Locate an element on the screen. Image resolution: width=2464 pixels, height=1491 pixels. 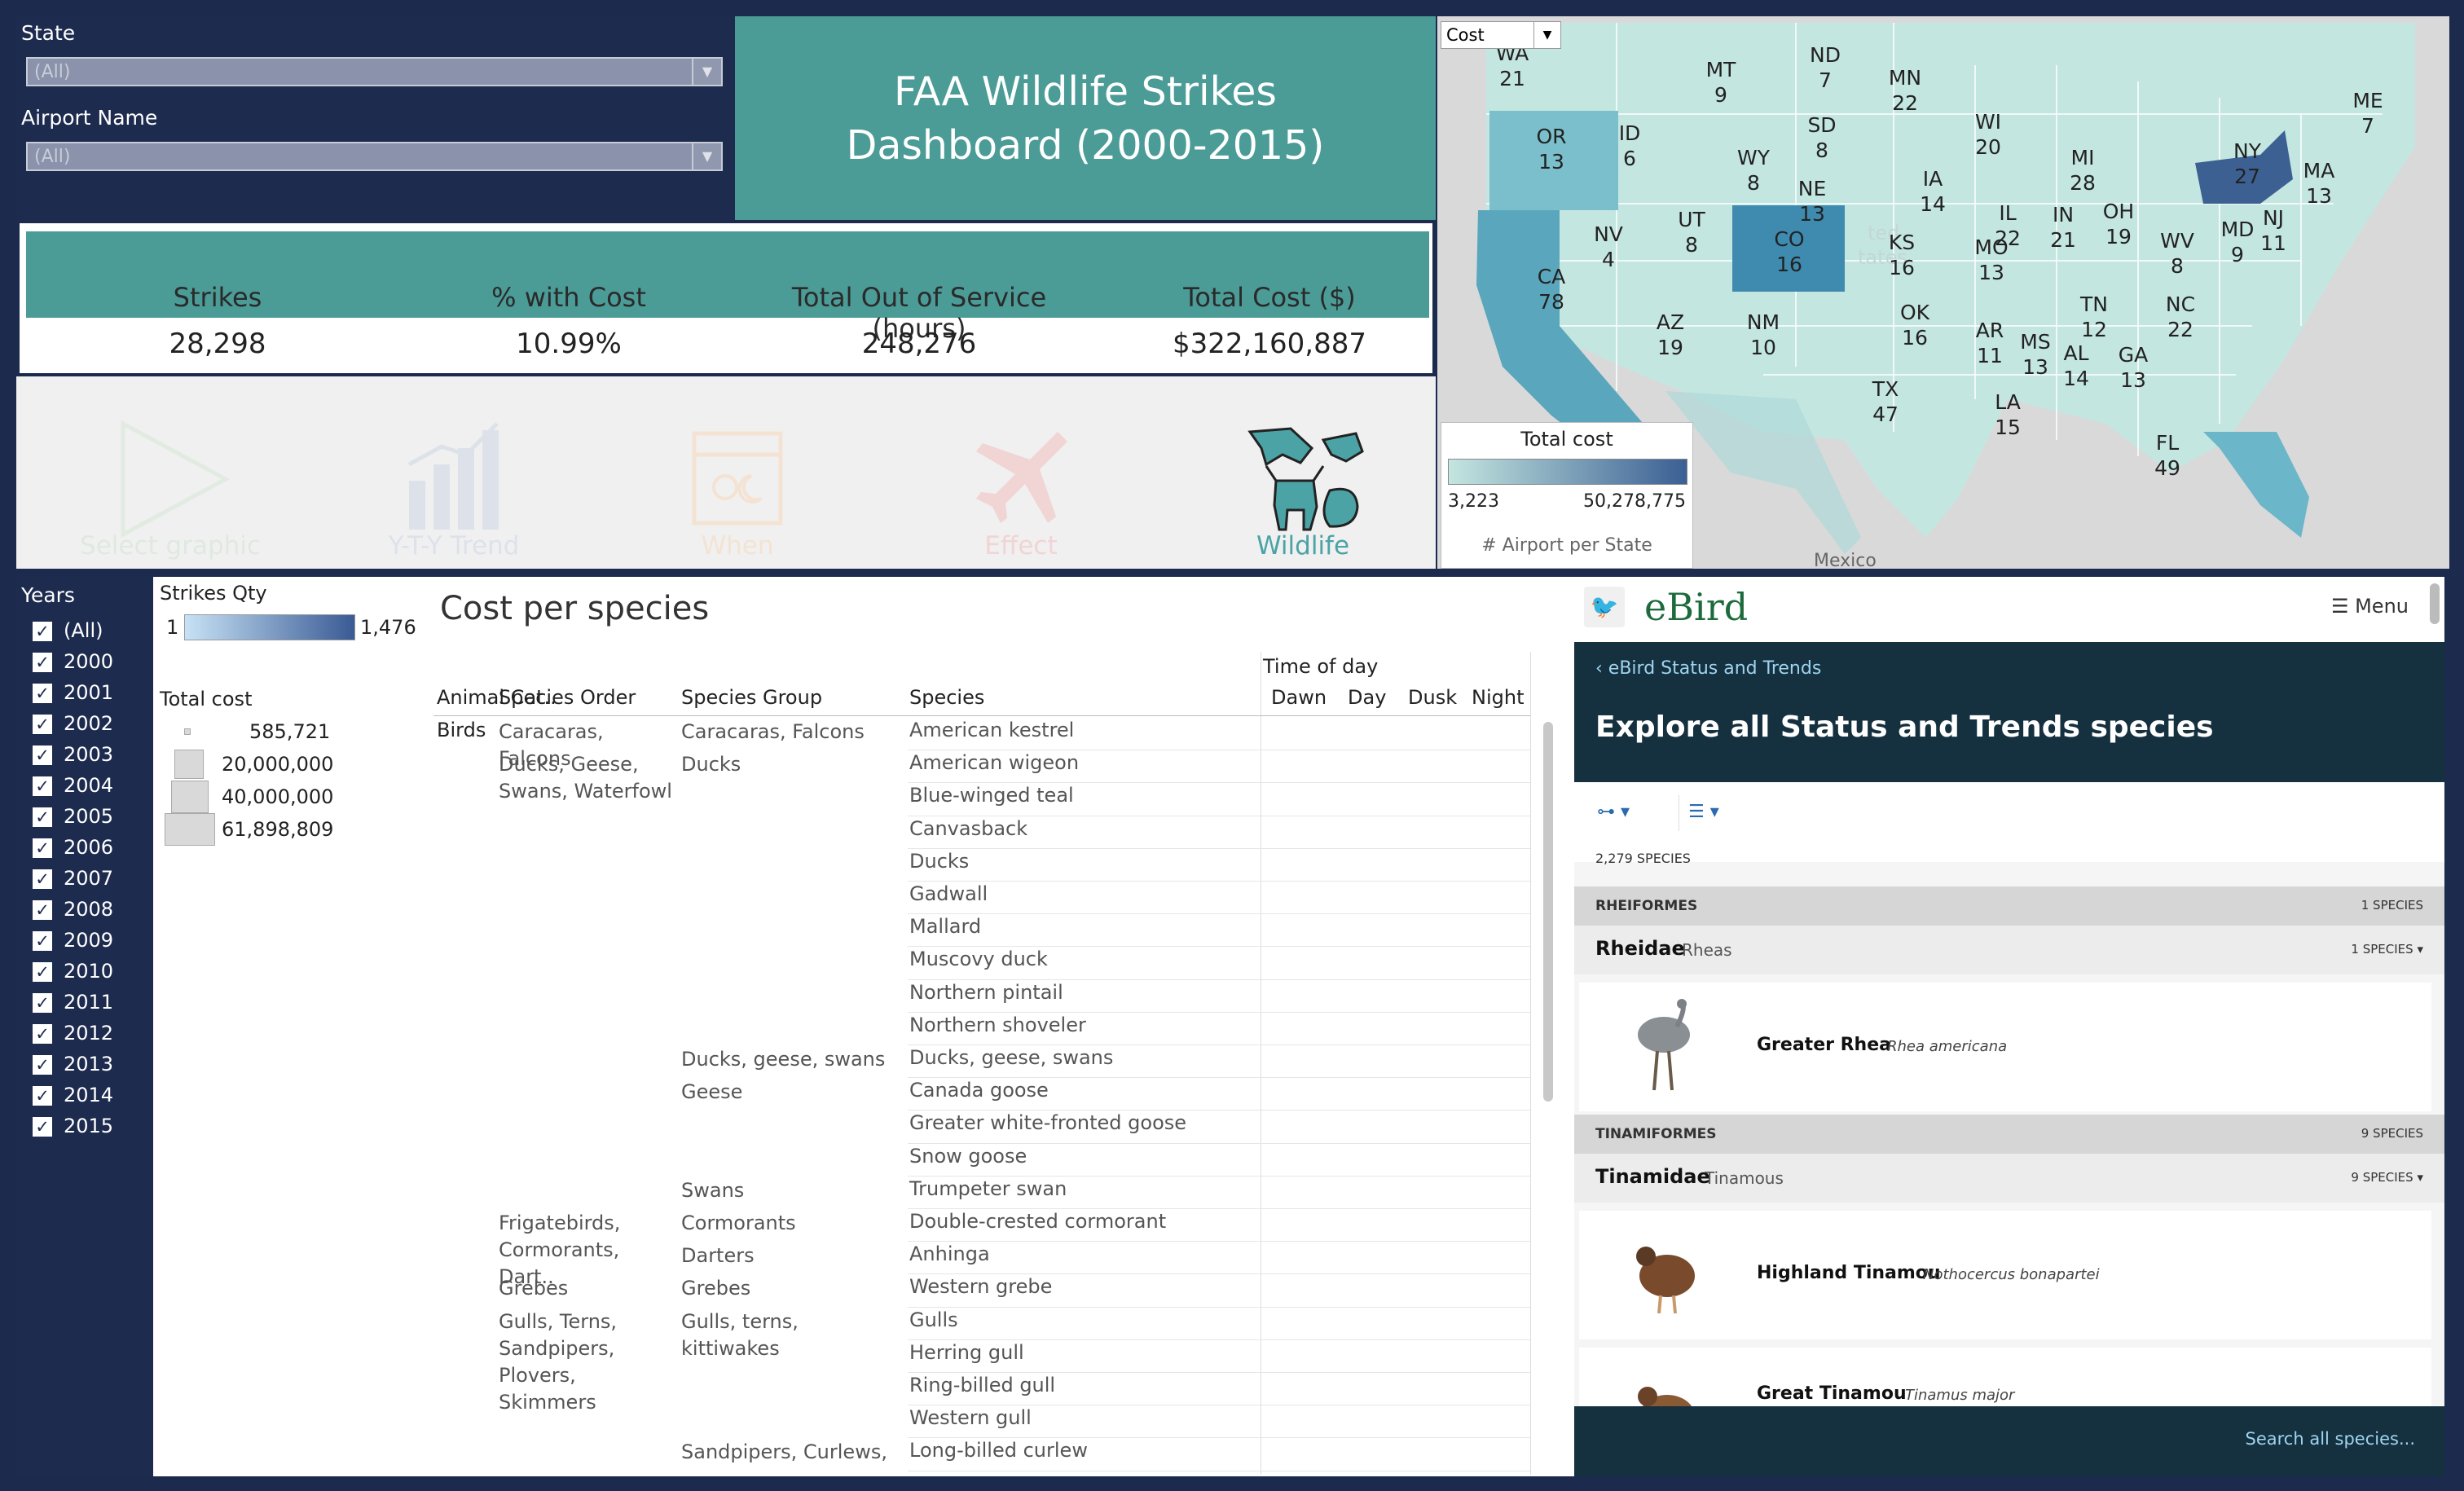
year-checkbox-item: ✓ 2013 is located at coordinates (73, 1065).